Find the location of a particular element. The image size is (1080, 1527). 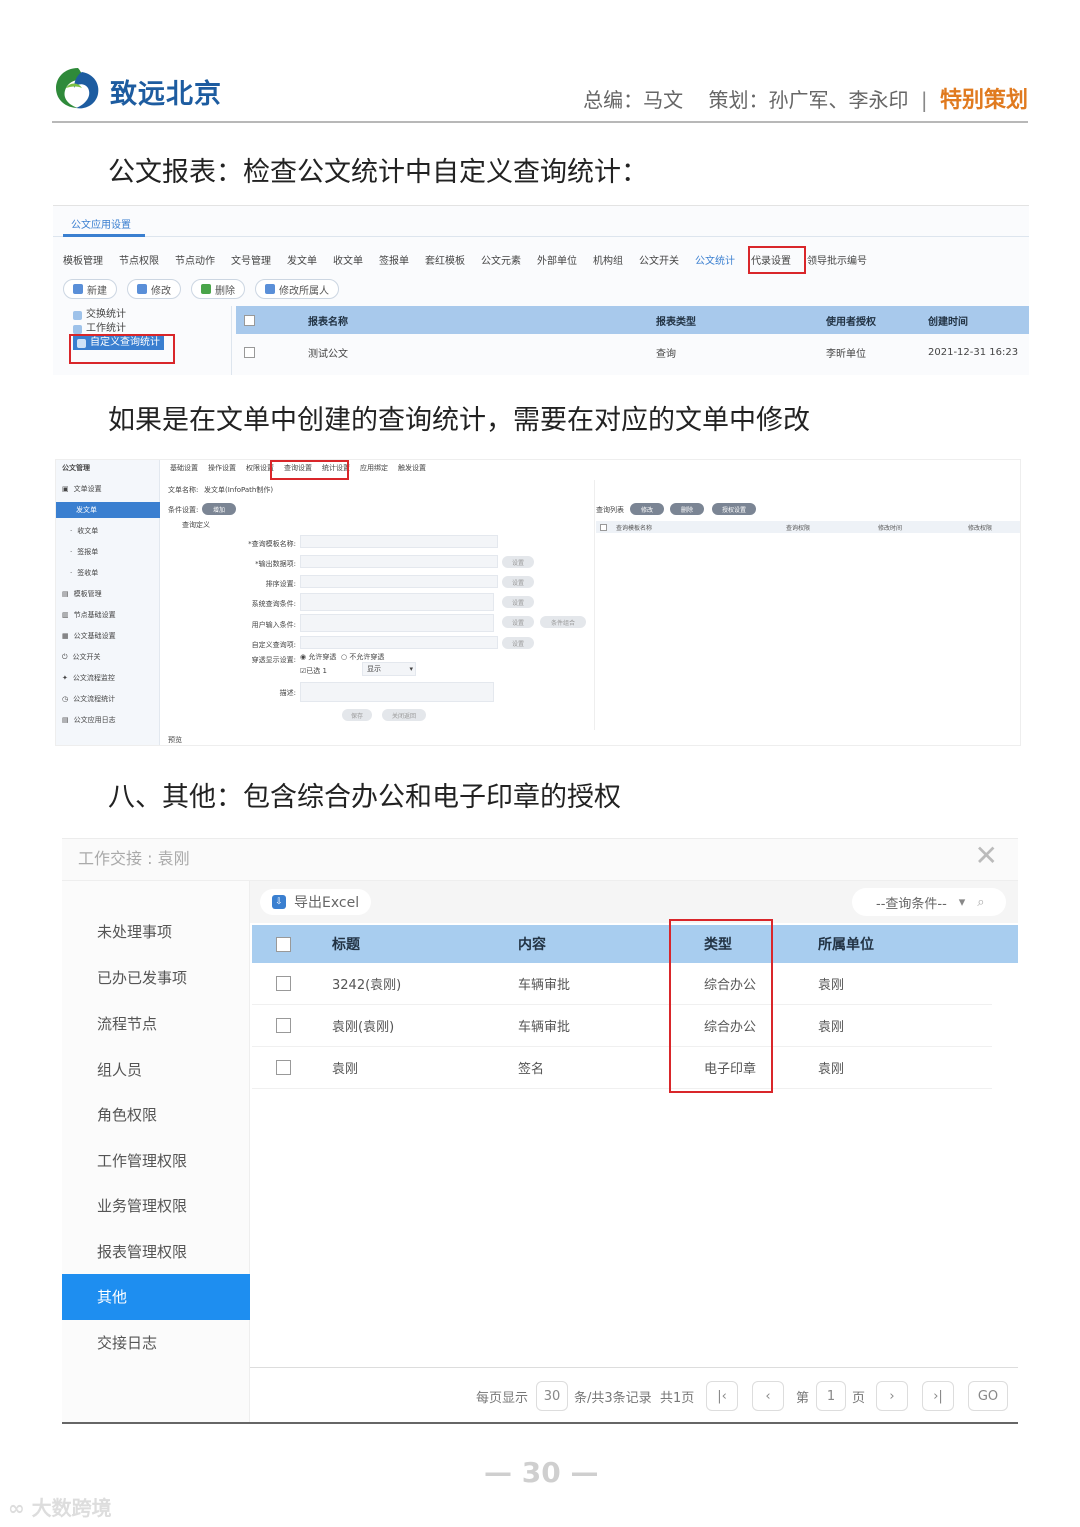

template-name-input is located at coordinates (399, 541).